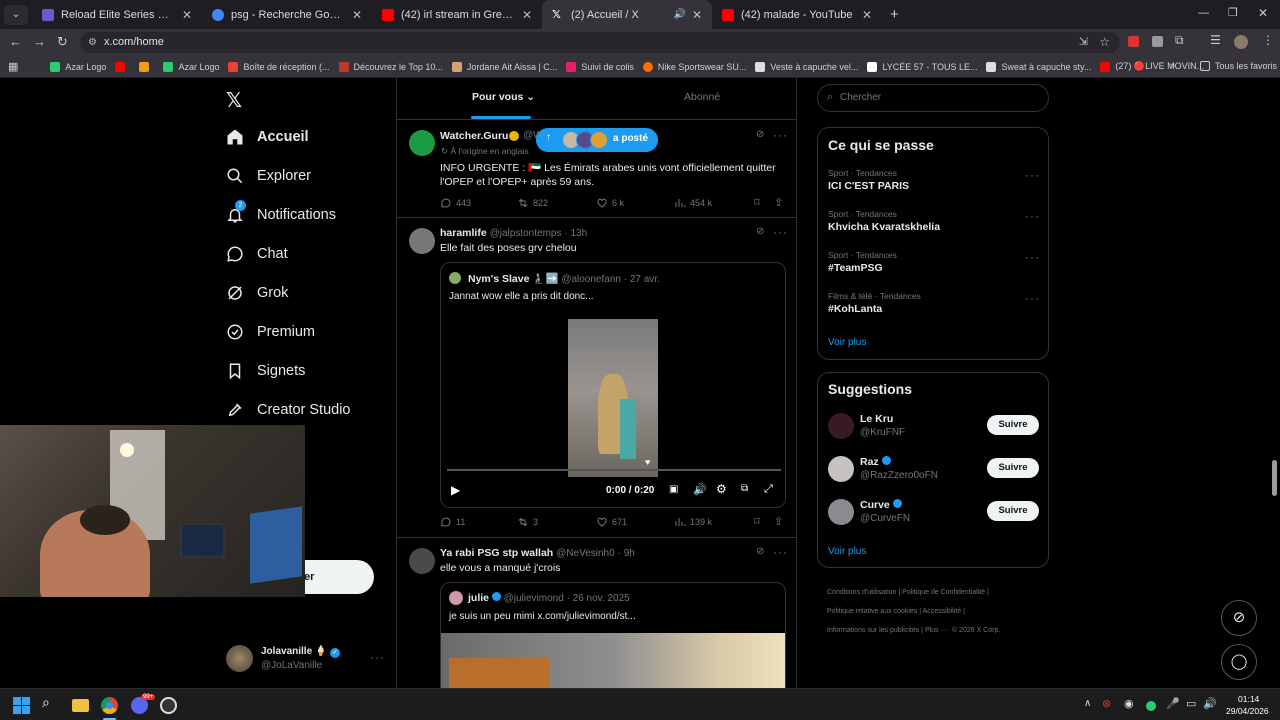 The height and width of the screenshot is (720, 1280). What do you see at coordinates (16, 14) in the screenshot?
I see `tab-list-button: ⌄` at bounding box center [16, 14].